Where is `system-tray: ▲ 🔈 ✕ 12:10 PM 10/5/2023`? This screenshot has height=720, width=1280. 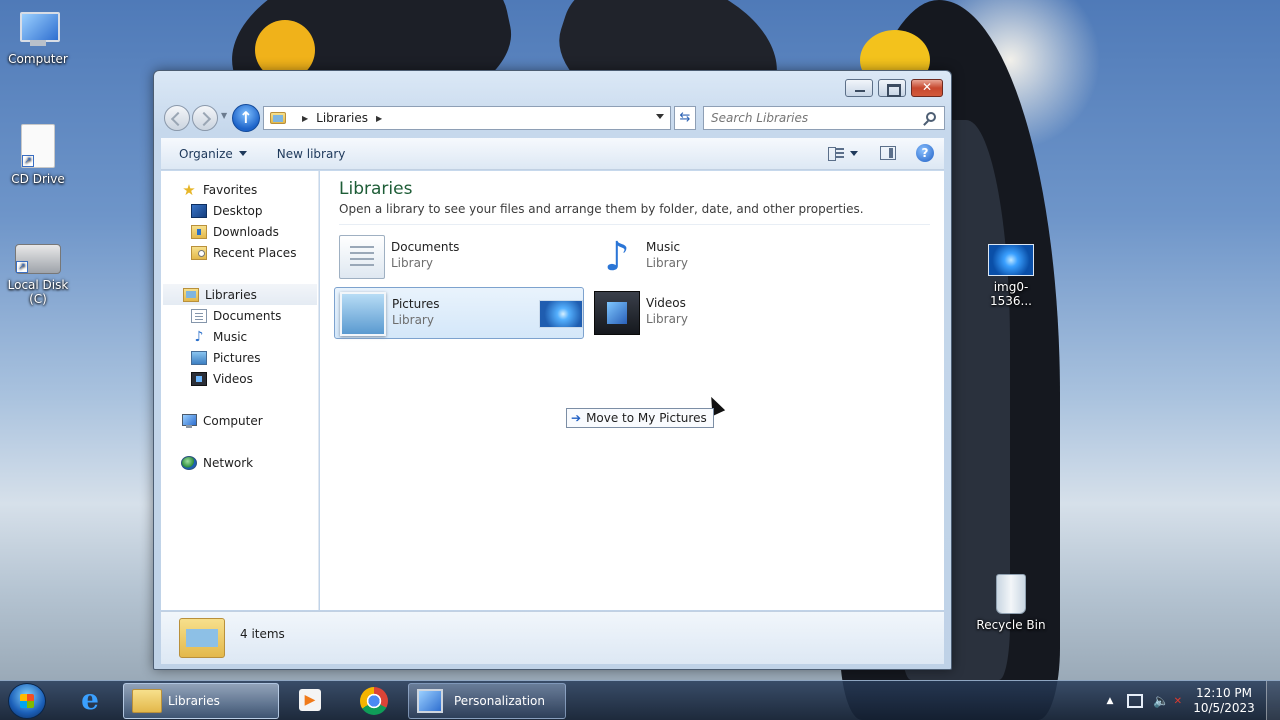
system-tray: ▲ 🔈 ✕ 12:10 PM 10/5/2023 is located at coordinates (1193, 700).